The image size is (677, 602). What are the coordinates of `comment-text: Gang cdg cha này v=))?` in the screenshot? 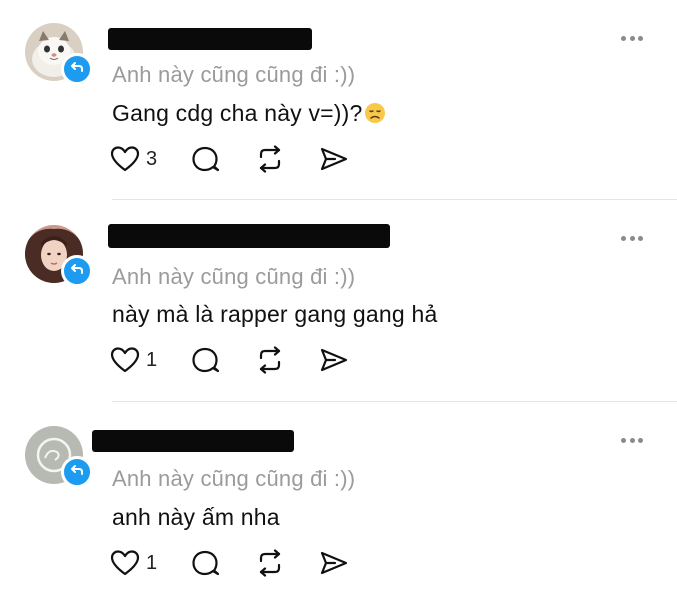 It's located at (249, 113).